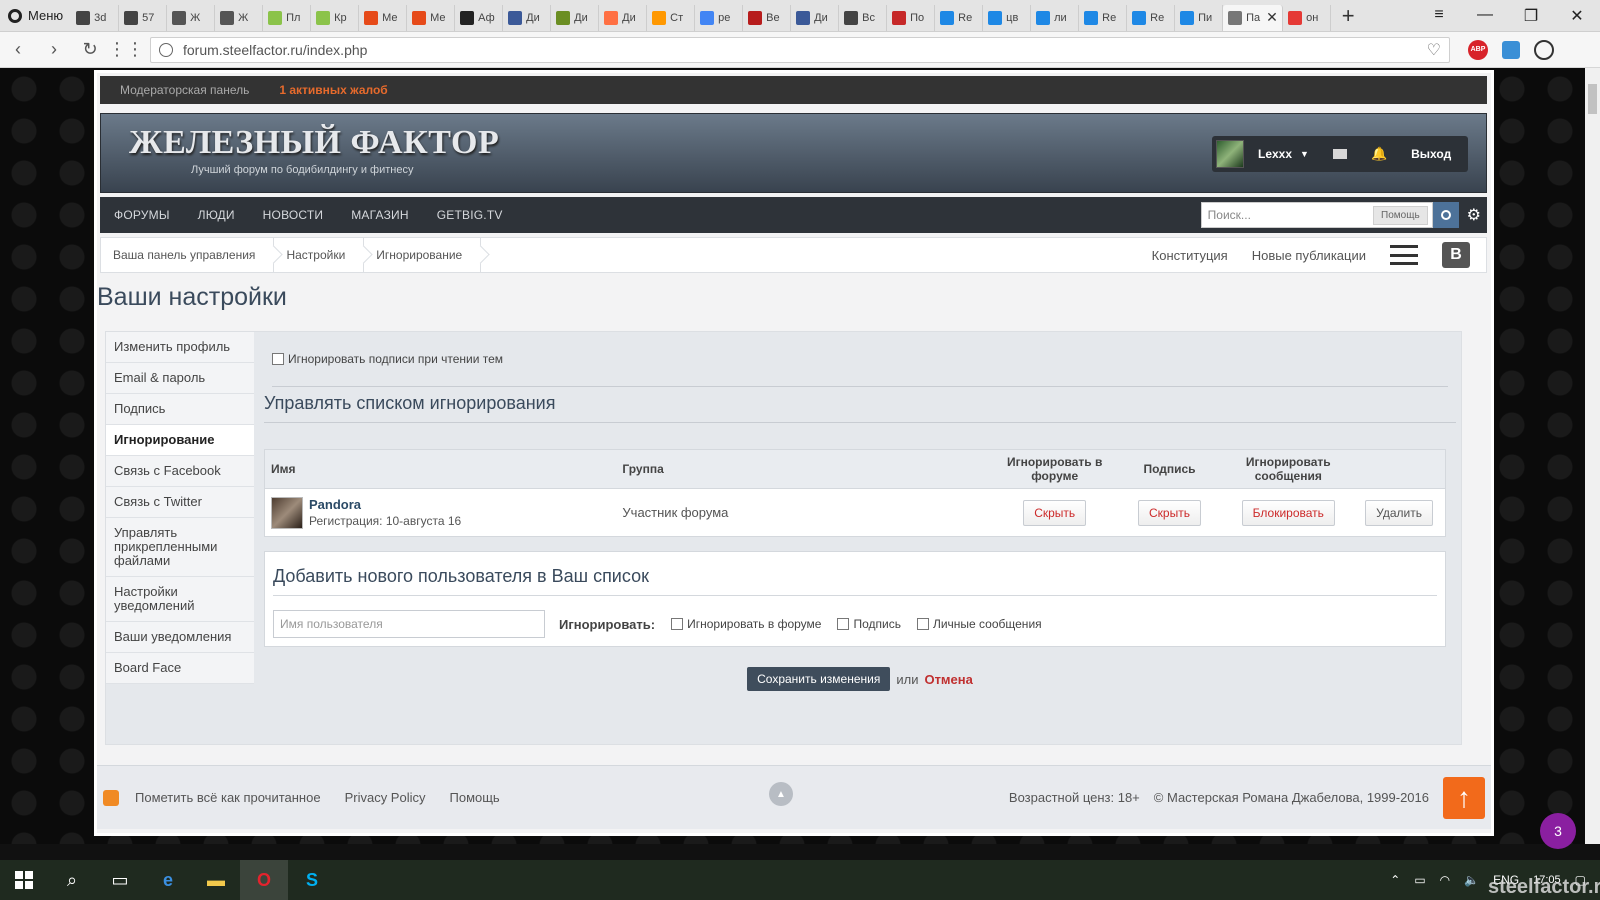 The image size is (1600, 900). I want to click on sidebar-item-email-password: Email & пароль, so click(180, 378).